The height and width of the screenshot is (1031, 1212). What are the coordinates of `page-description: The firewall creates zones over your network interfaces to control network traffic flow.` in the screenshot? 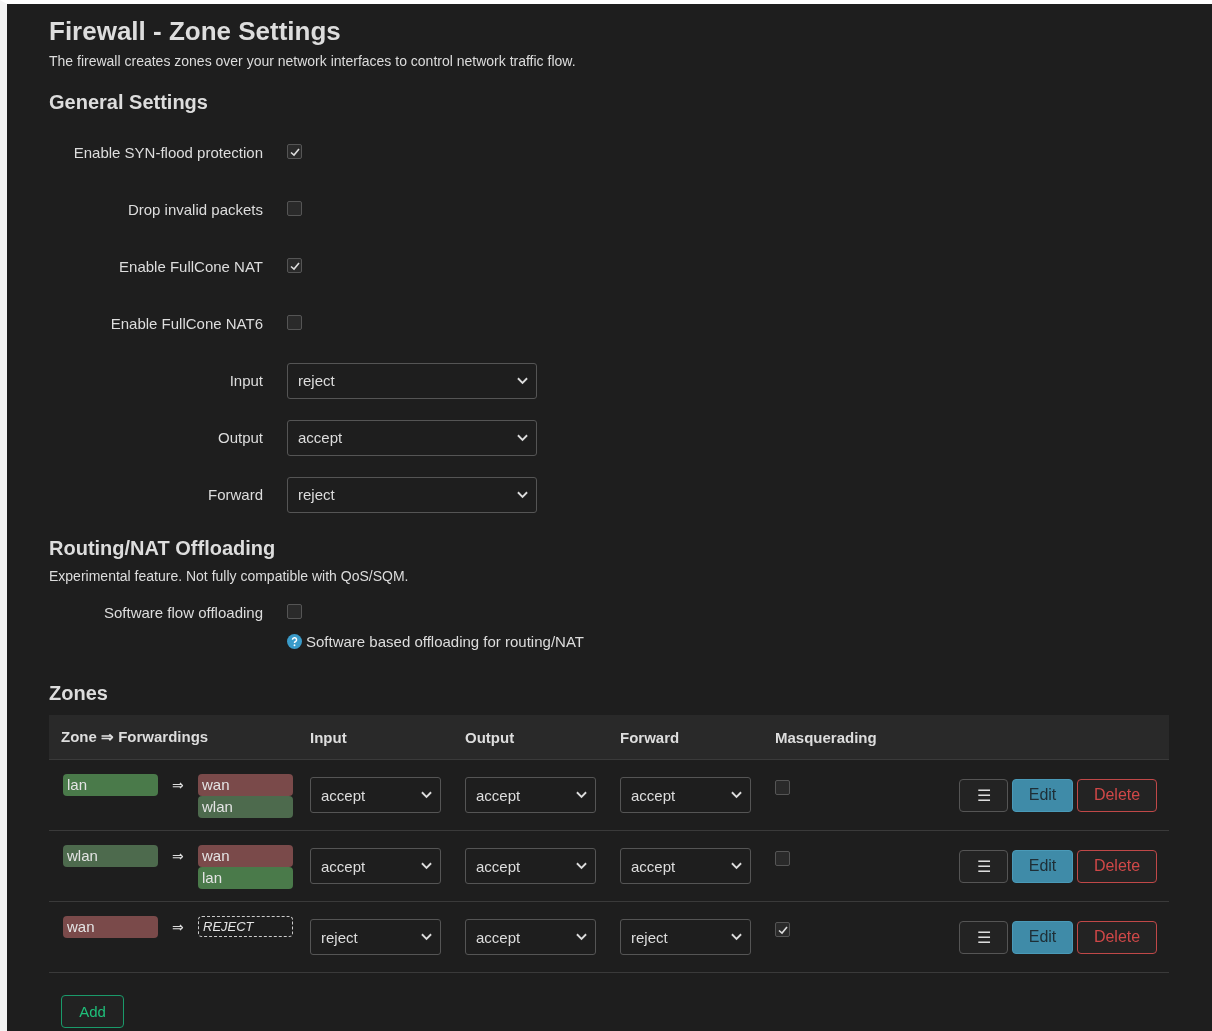 It's located at (313, 61).